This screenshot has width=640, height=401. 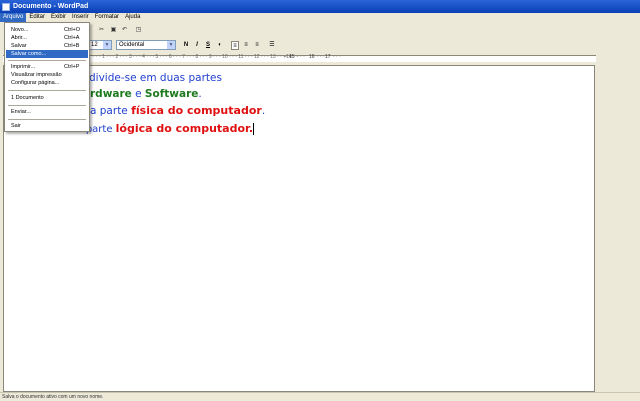 I want to click on doc-run: rdware, so click(x=111, y=94).